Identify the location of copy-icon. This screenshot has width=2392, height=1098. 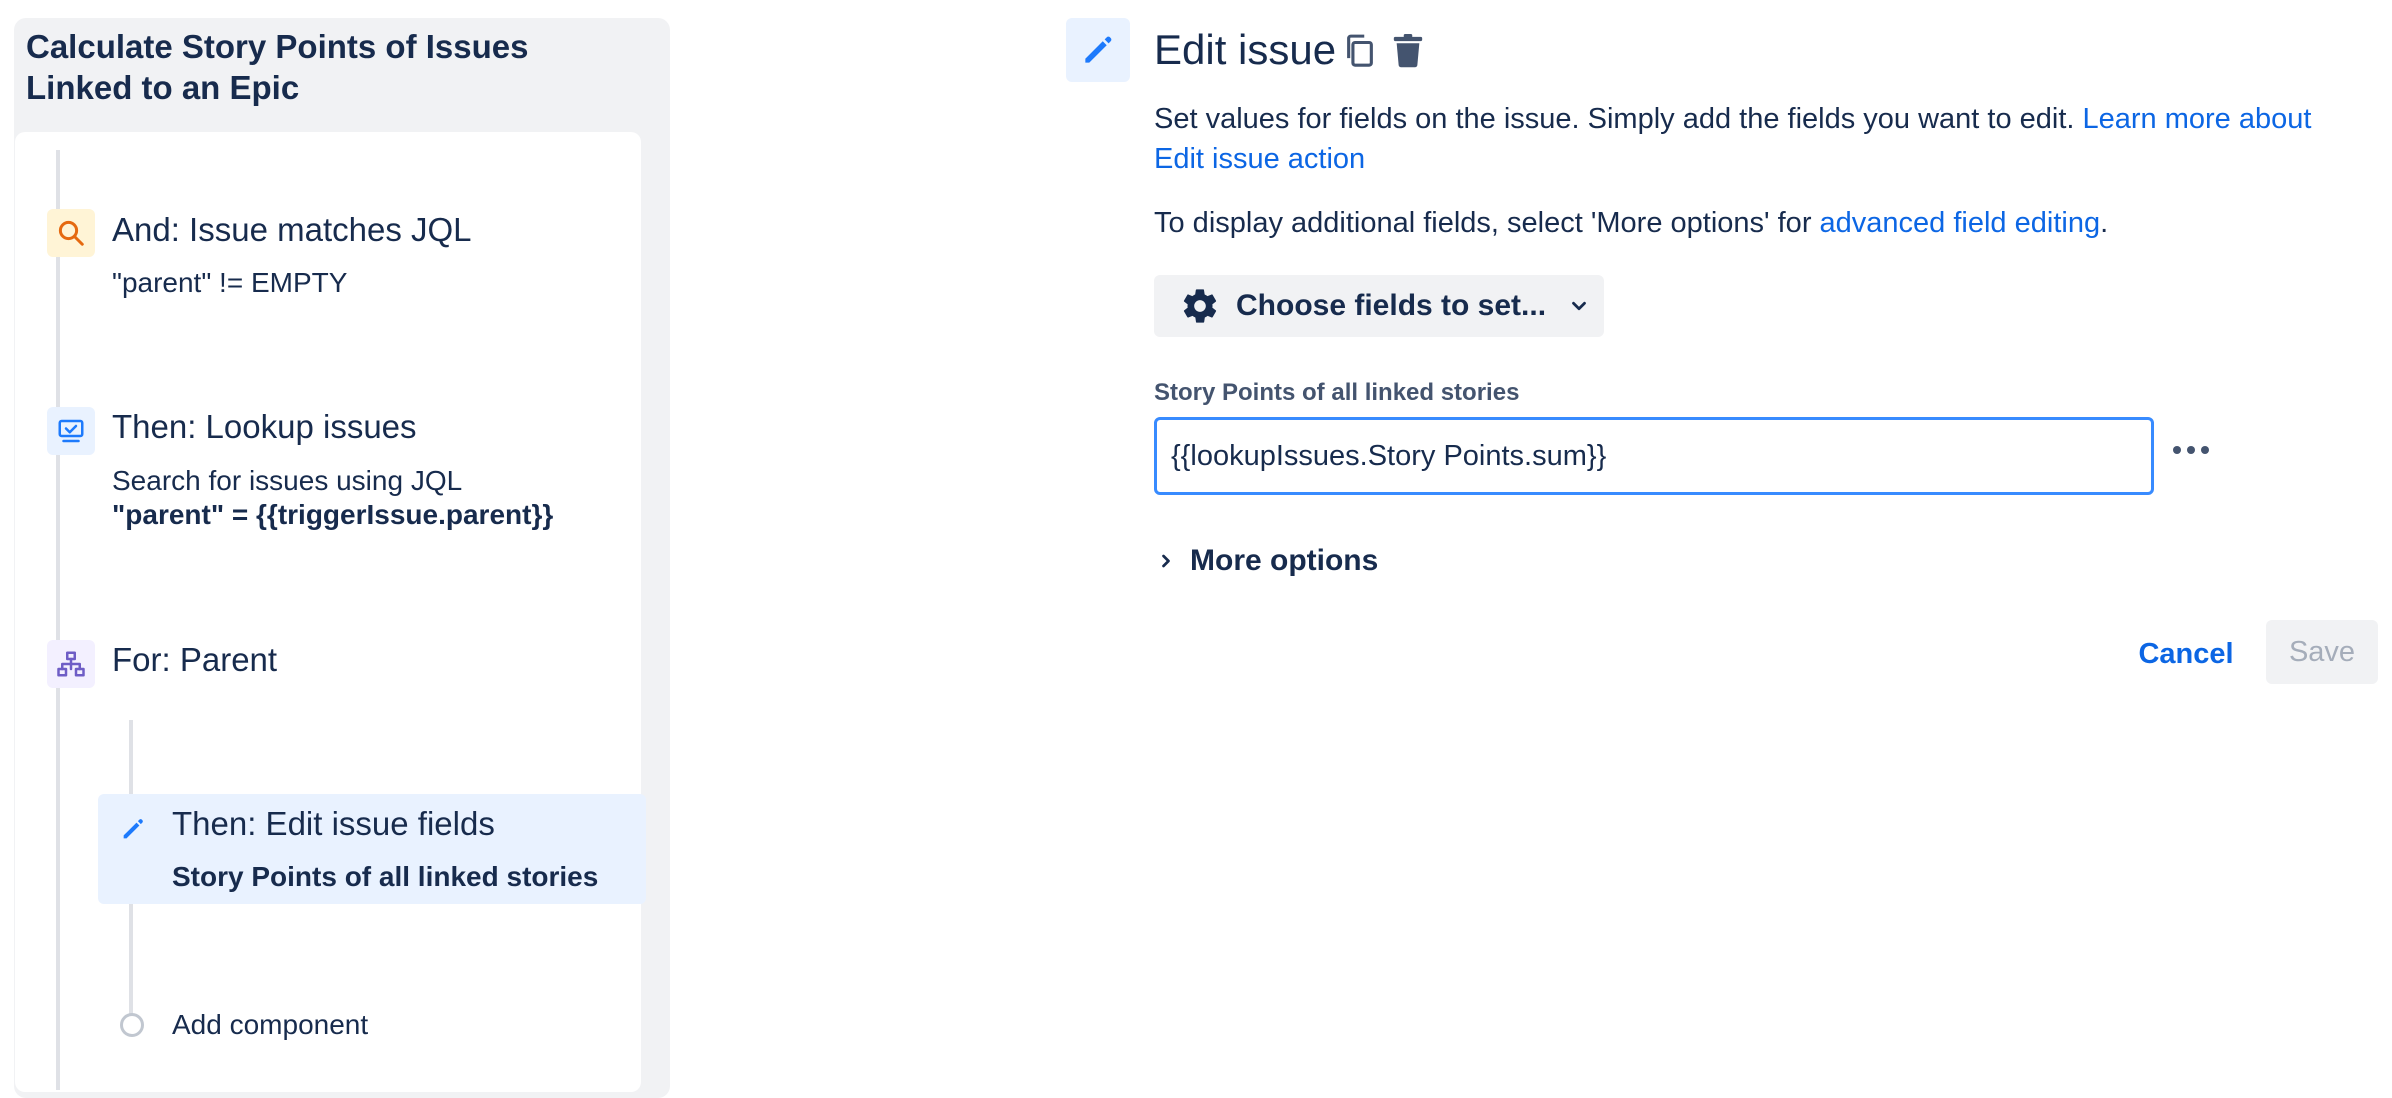
(1360, 50).